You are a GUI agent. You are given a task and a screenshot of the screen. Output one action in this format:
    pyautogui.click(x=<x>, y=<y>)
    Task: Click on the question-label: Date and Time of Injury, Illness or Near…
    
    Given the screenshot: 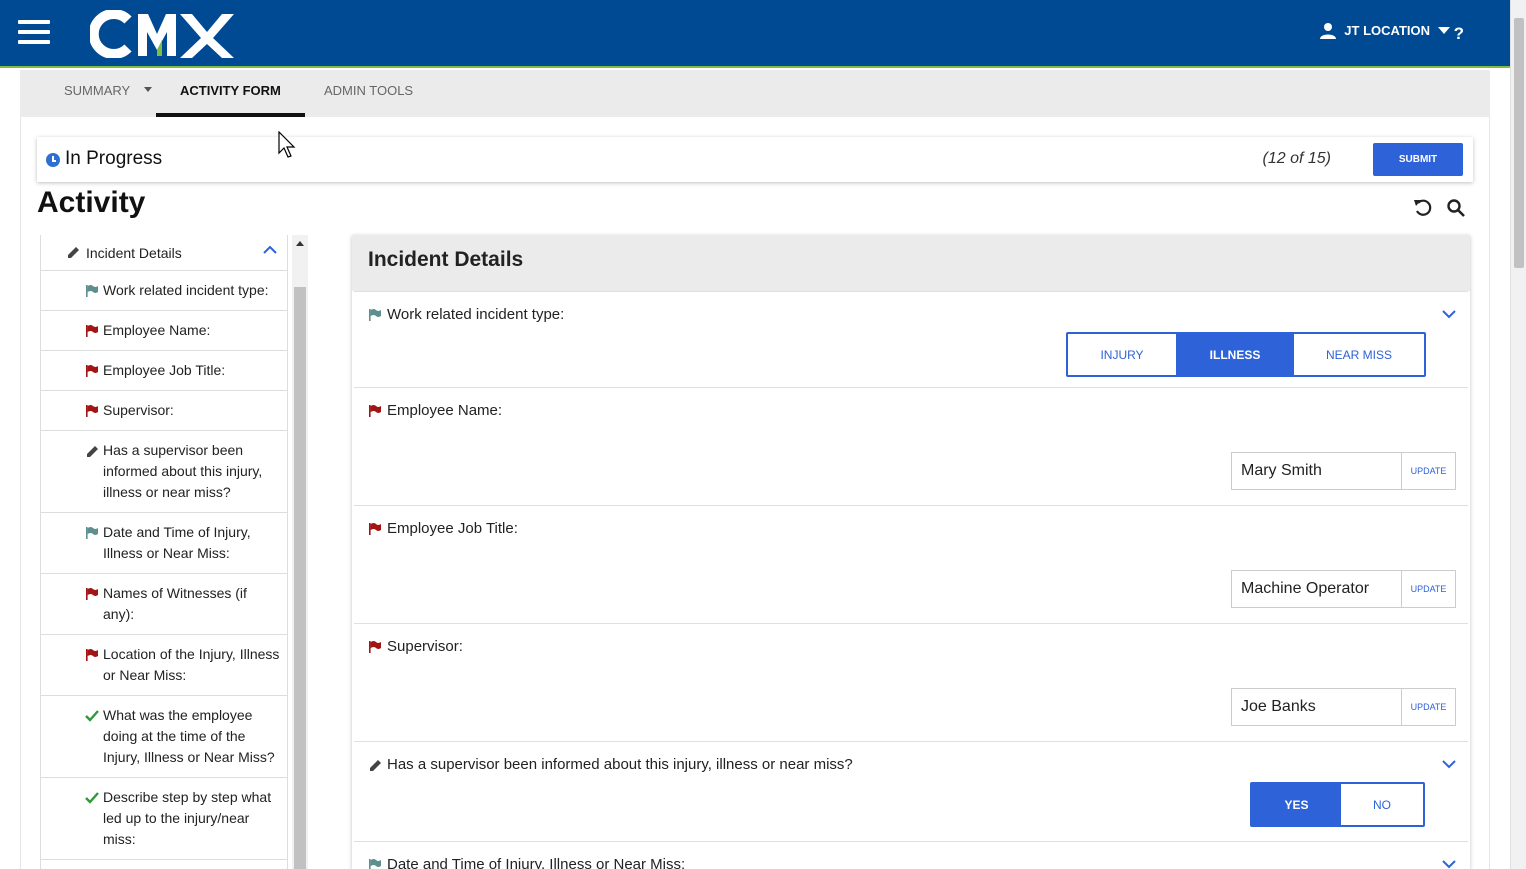 What is the action you would take?
    pyautogui.click(x=526, y=862)
    